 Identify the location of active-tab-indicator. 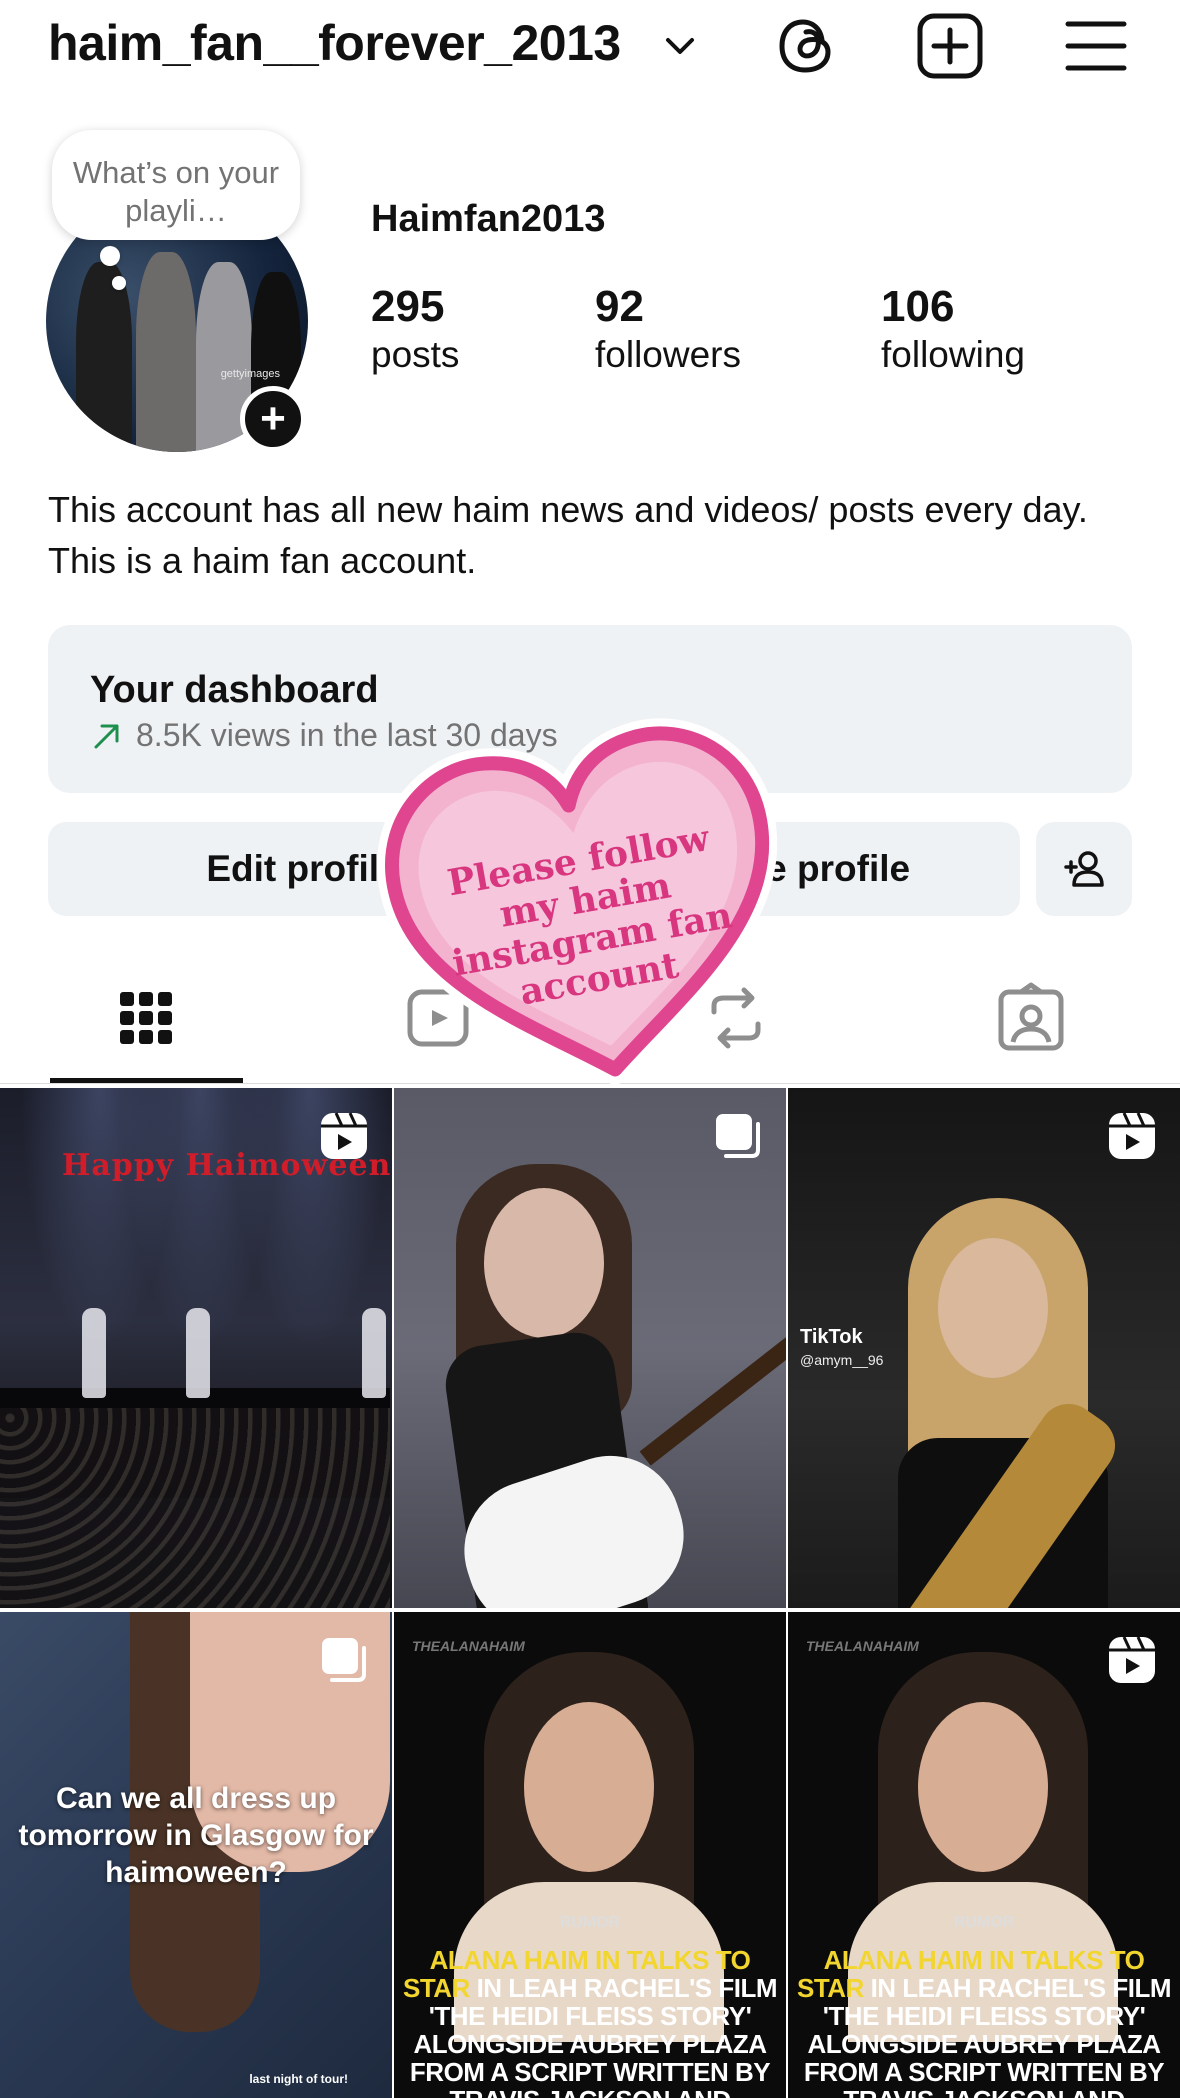
(146, 1080).